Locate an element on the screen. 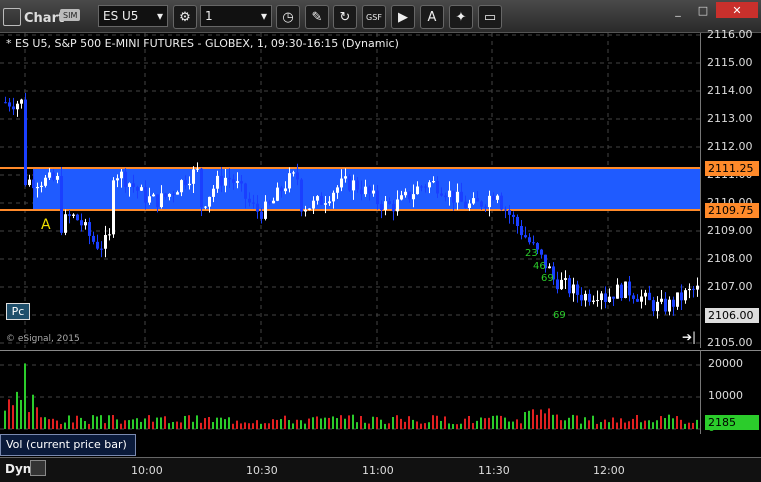 This screenshot has width=761, height=482. interval-input: 1 ▾ is located at coordinates (236, 16).